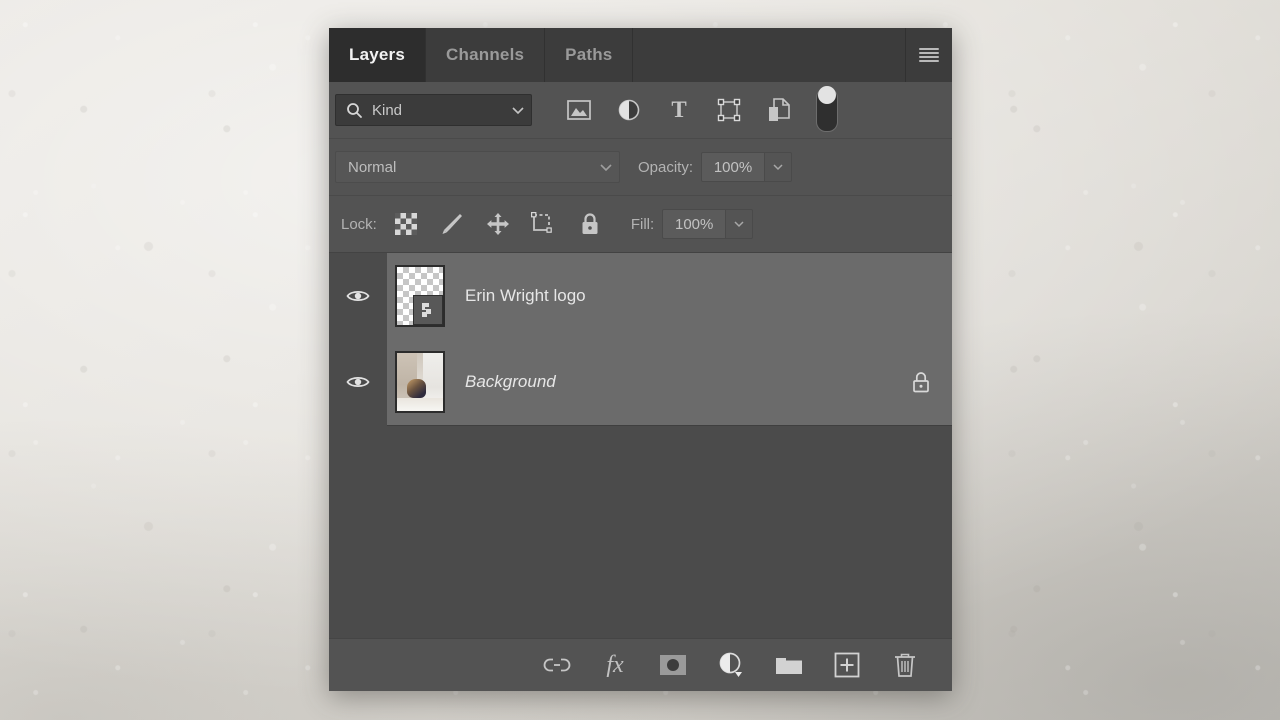 This screenshot has width=1280, height=720. I want to click on lock-transparent-pixels, so click(406, 224).